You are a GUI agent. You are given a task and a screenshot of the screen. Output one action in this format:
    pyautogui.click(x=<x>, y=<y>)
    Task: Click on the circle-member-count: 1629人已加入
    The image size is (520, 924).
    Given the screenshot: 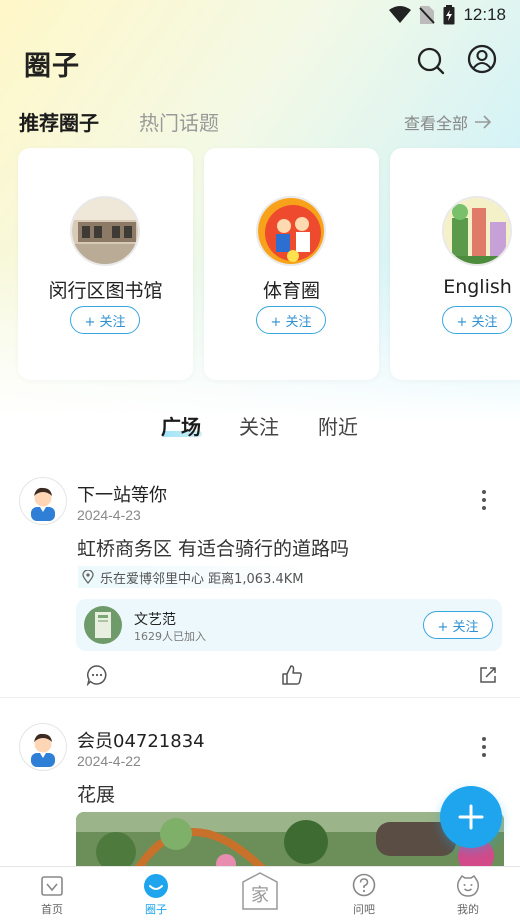 What is the action you would take?
    pyautogui.click(x=170, y=636)
    